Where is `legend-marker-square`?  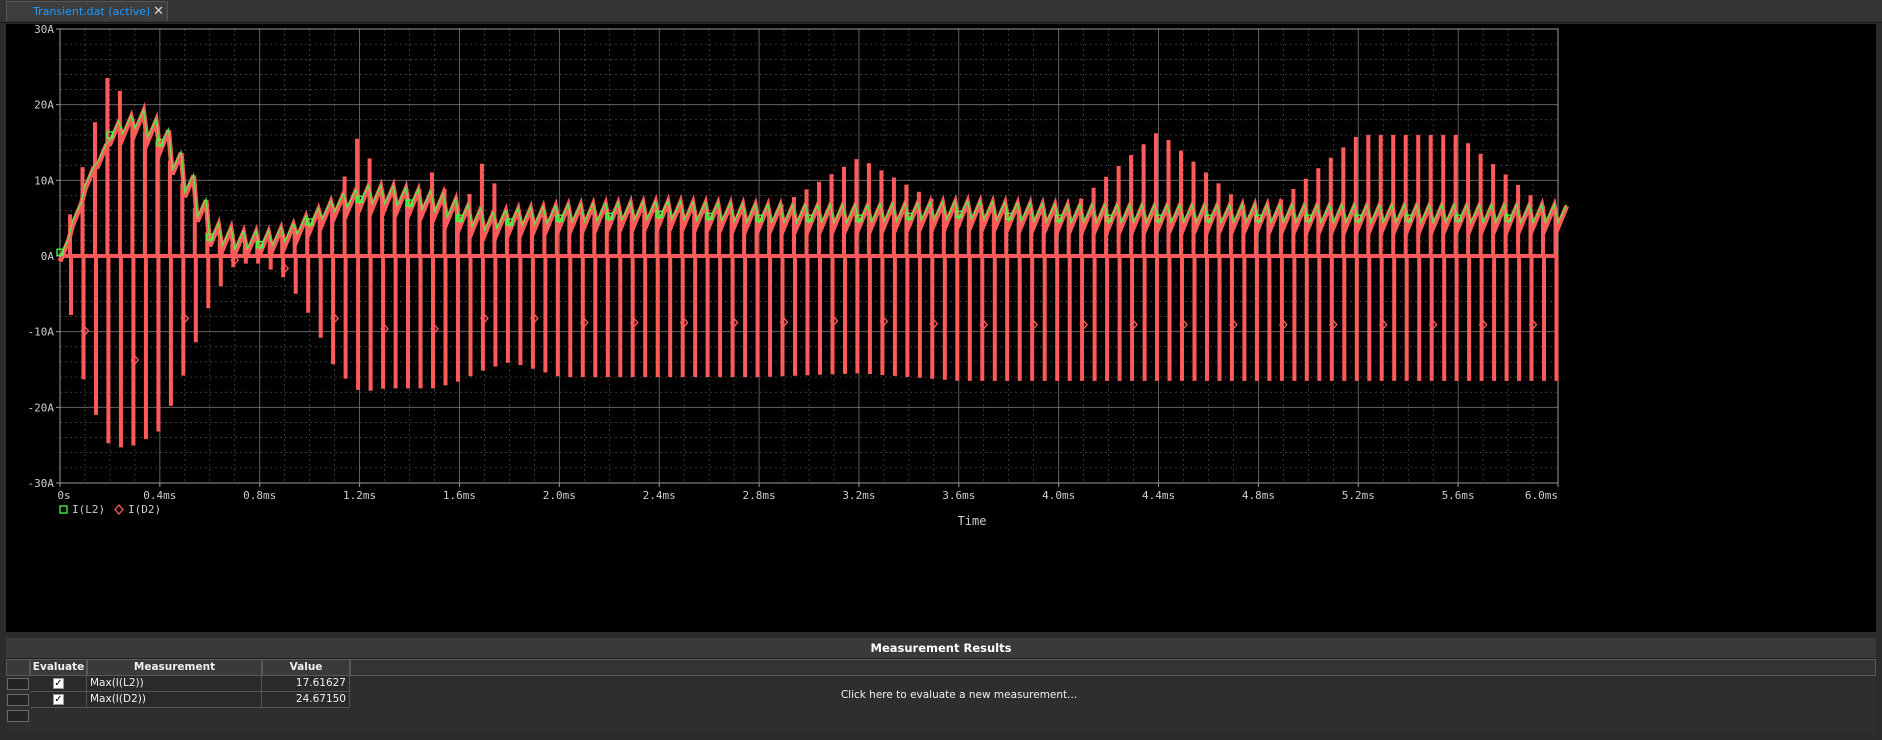
legend-marker-square is located at coordinates (63, 509).